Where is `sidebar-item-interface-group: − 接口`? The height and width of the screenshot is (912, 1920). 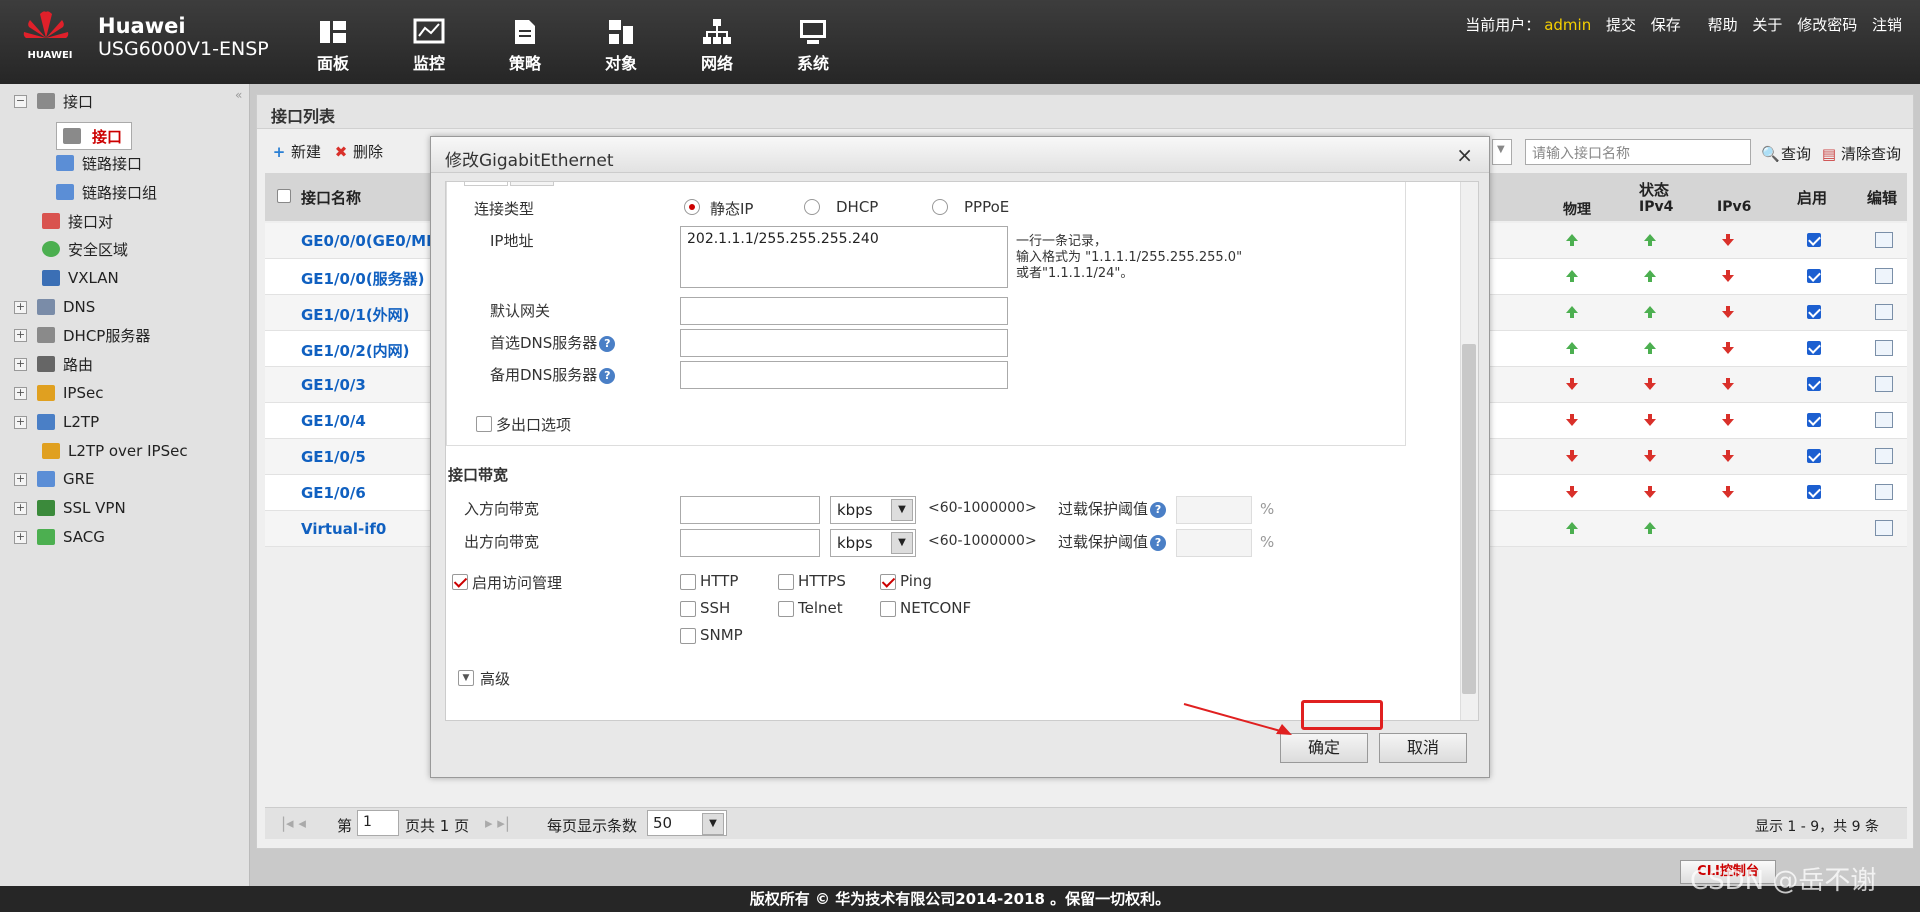 sidebar-item-interface-group: − 接口 is located at coordinates (53, 101).